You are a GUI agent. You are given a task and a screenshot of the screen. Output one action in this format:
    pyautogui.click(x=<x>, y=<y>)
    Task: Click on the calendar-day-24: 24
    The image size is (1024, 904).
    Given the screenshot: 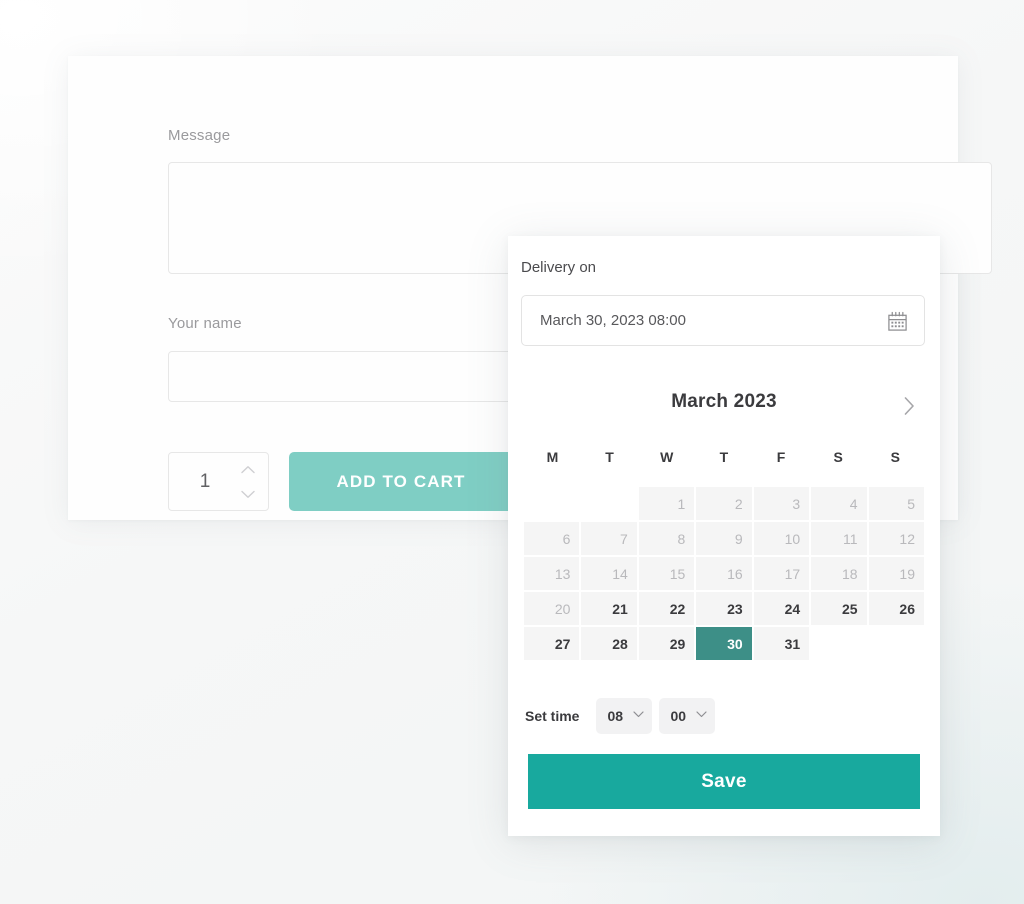 What is the action you would take?
    pyautogui.click(x=781, y=608)
    